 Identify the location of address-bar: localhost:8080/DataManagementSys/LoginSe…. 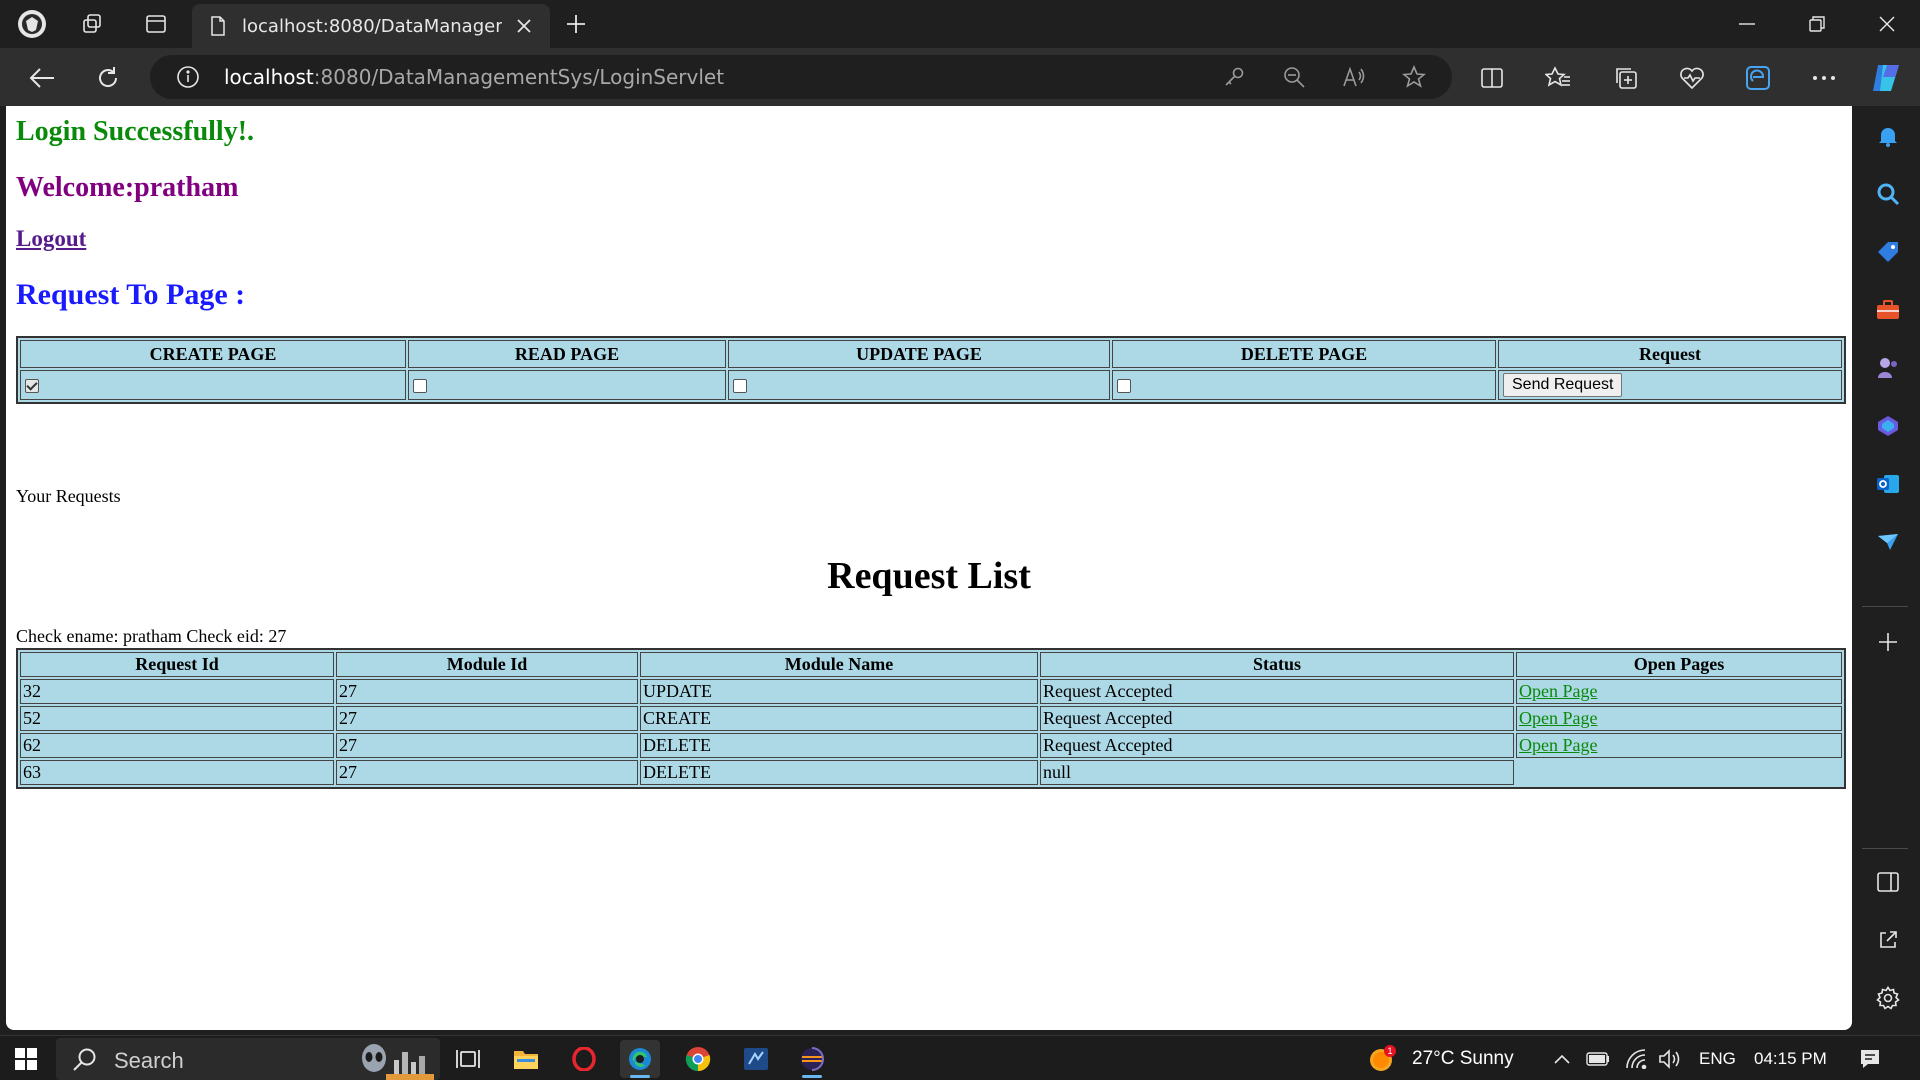
(801, 77).